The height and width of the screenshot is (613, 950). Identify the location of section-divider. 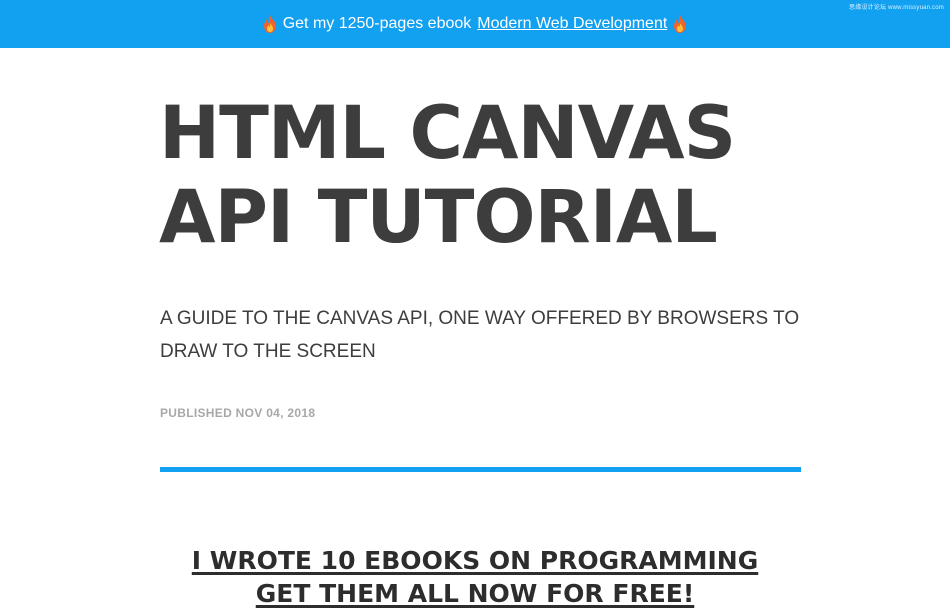
(480, 469).